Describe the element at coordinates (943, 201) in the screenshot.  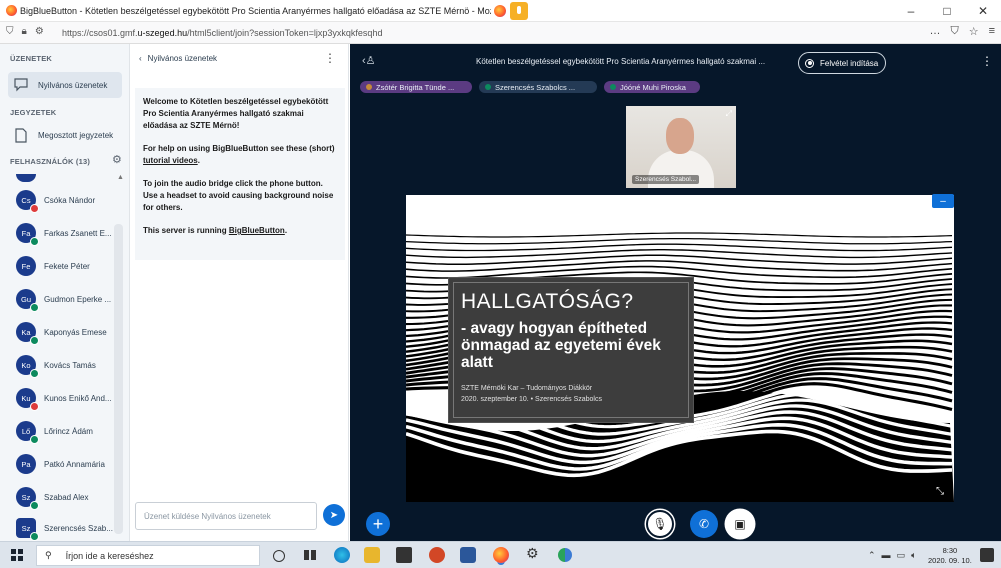
I see `minimize-presentation-button: –` at that location.